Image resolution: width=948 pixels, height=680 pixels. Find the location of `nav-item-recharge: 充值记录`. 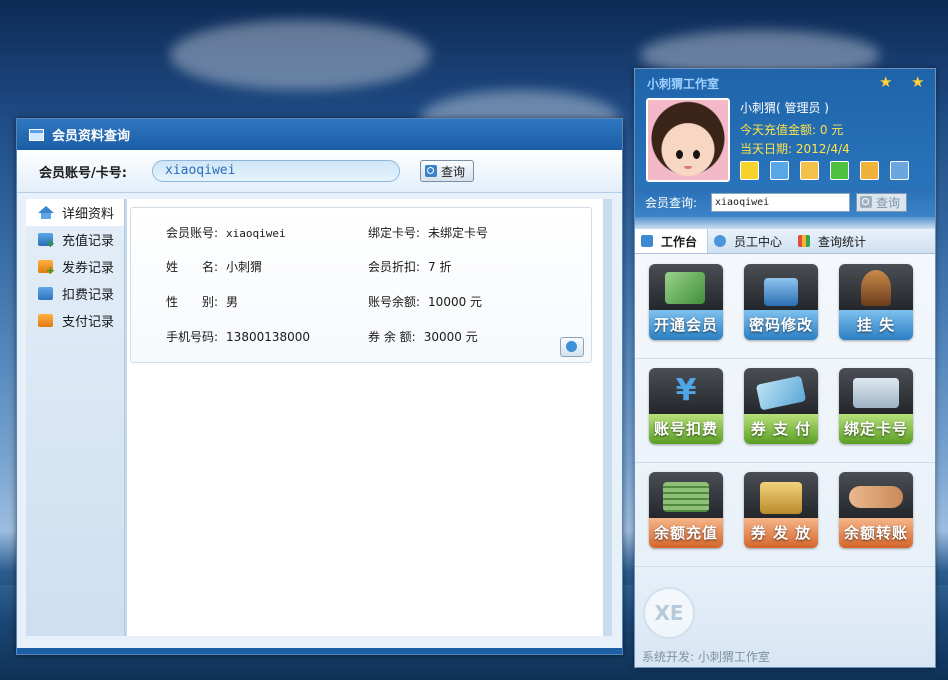

nav-item-recharge: 充值记录 is located at coordinates (75, 239).